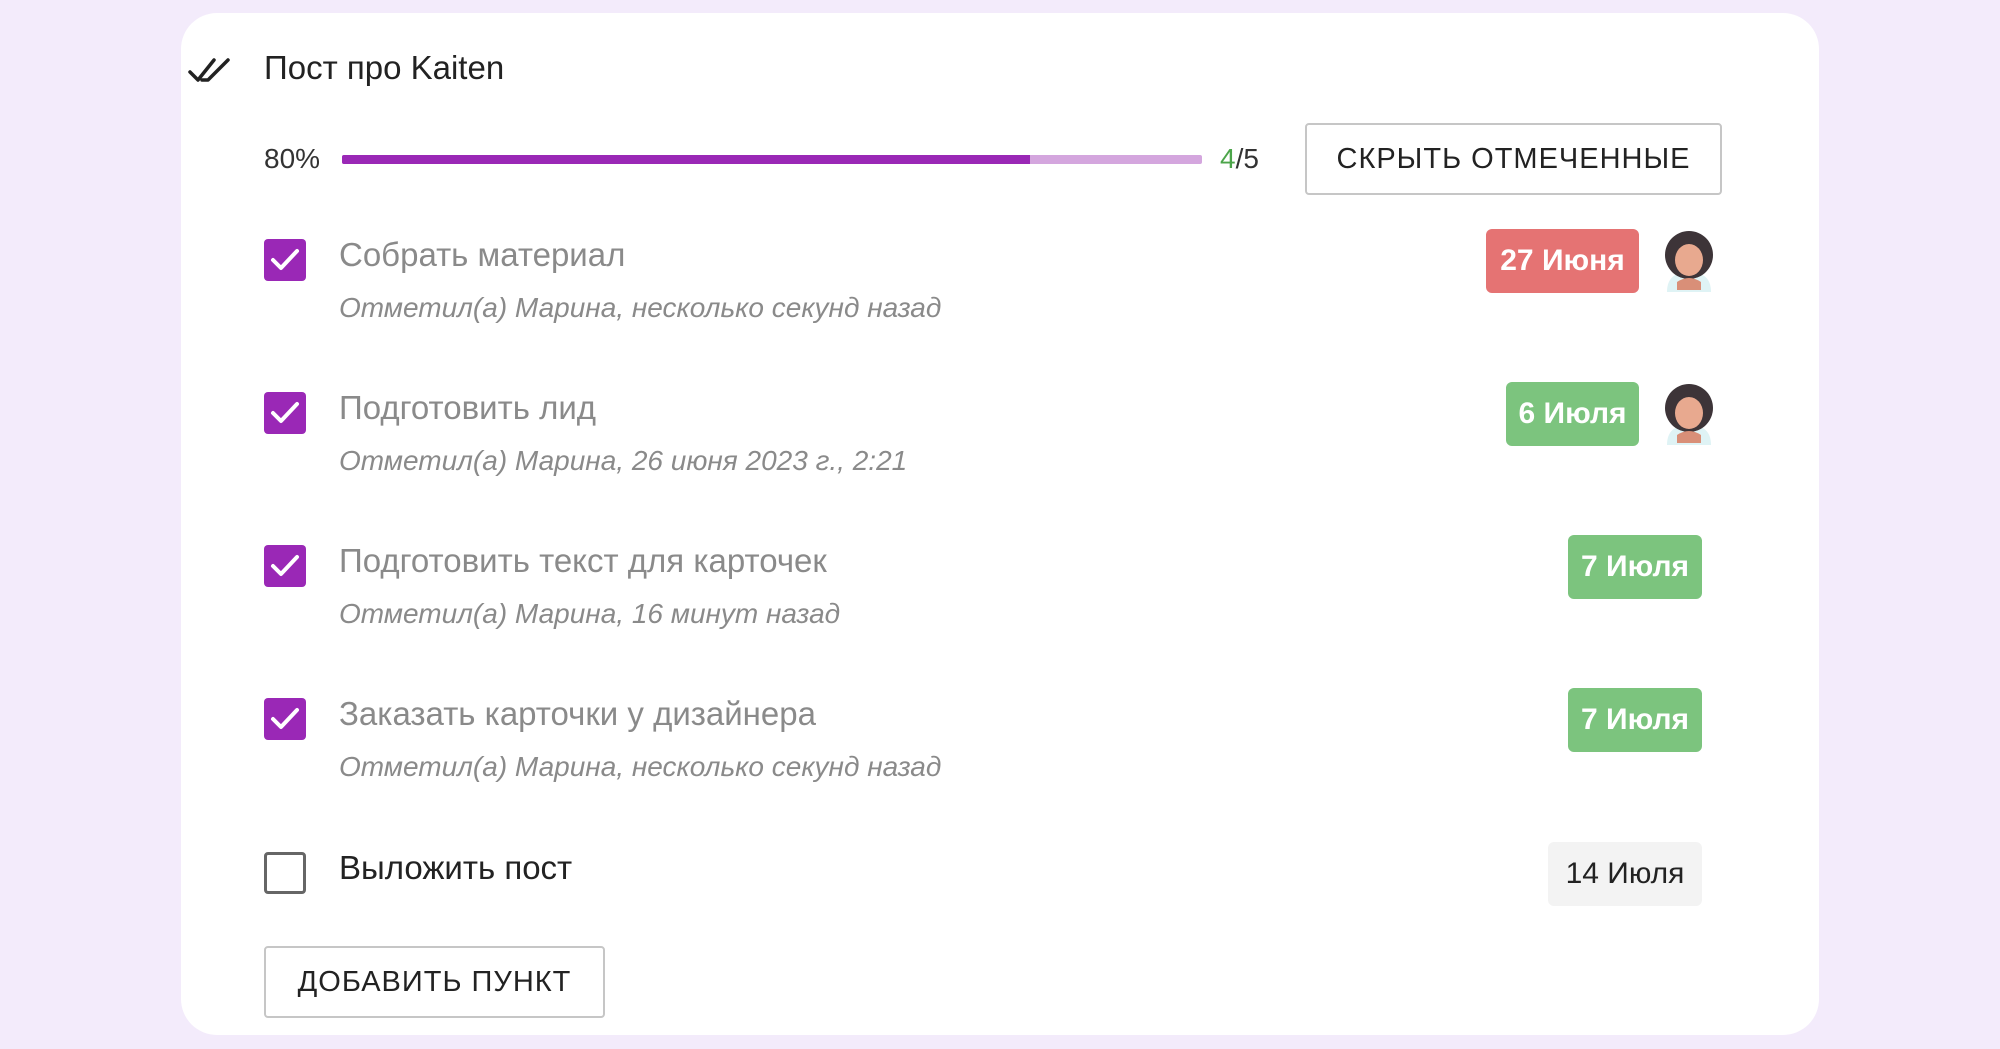  Describe the element at coordinates (583, 561) in the screenshot. I see `checklist-item-text: Подготовить текст для карточек` at that location.